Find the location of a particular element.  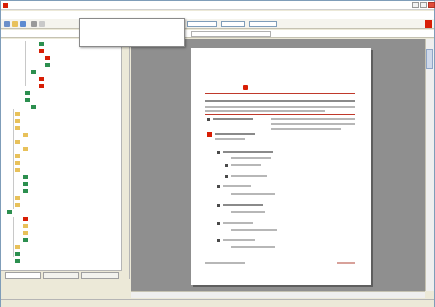

toolbar-open-icon is located at coordinates (15, 24).